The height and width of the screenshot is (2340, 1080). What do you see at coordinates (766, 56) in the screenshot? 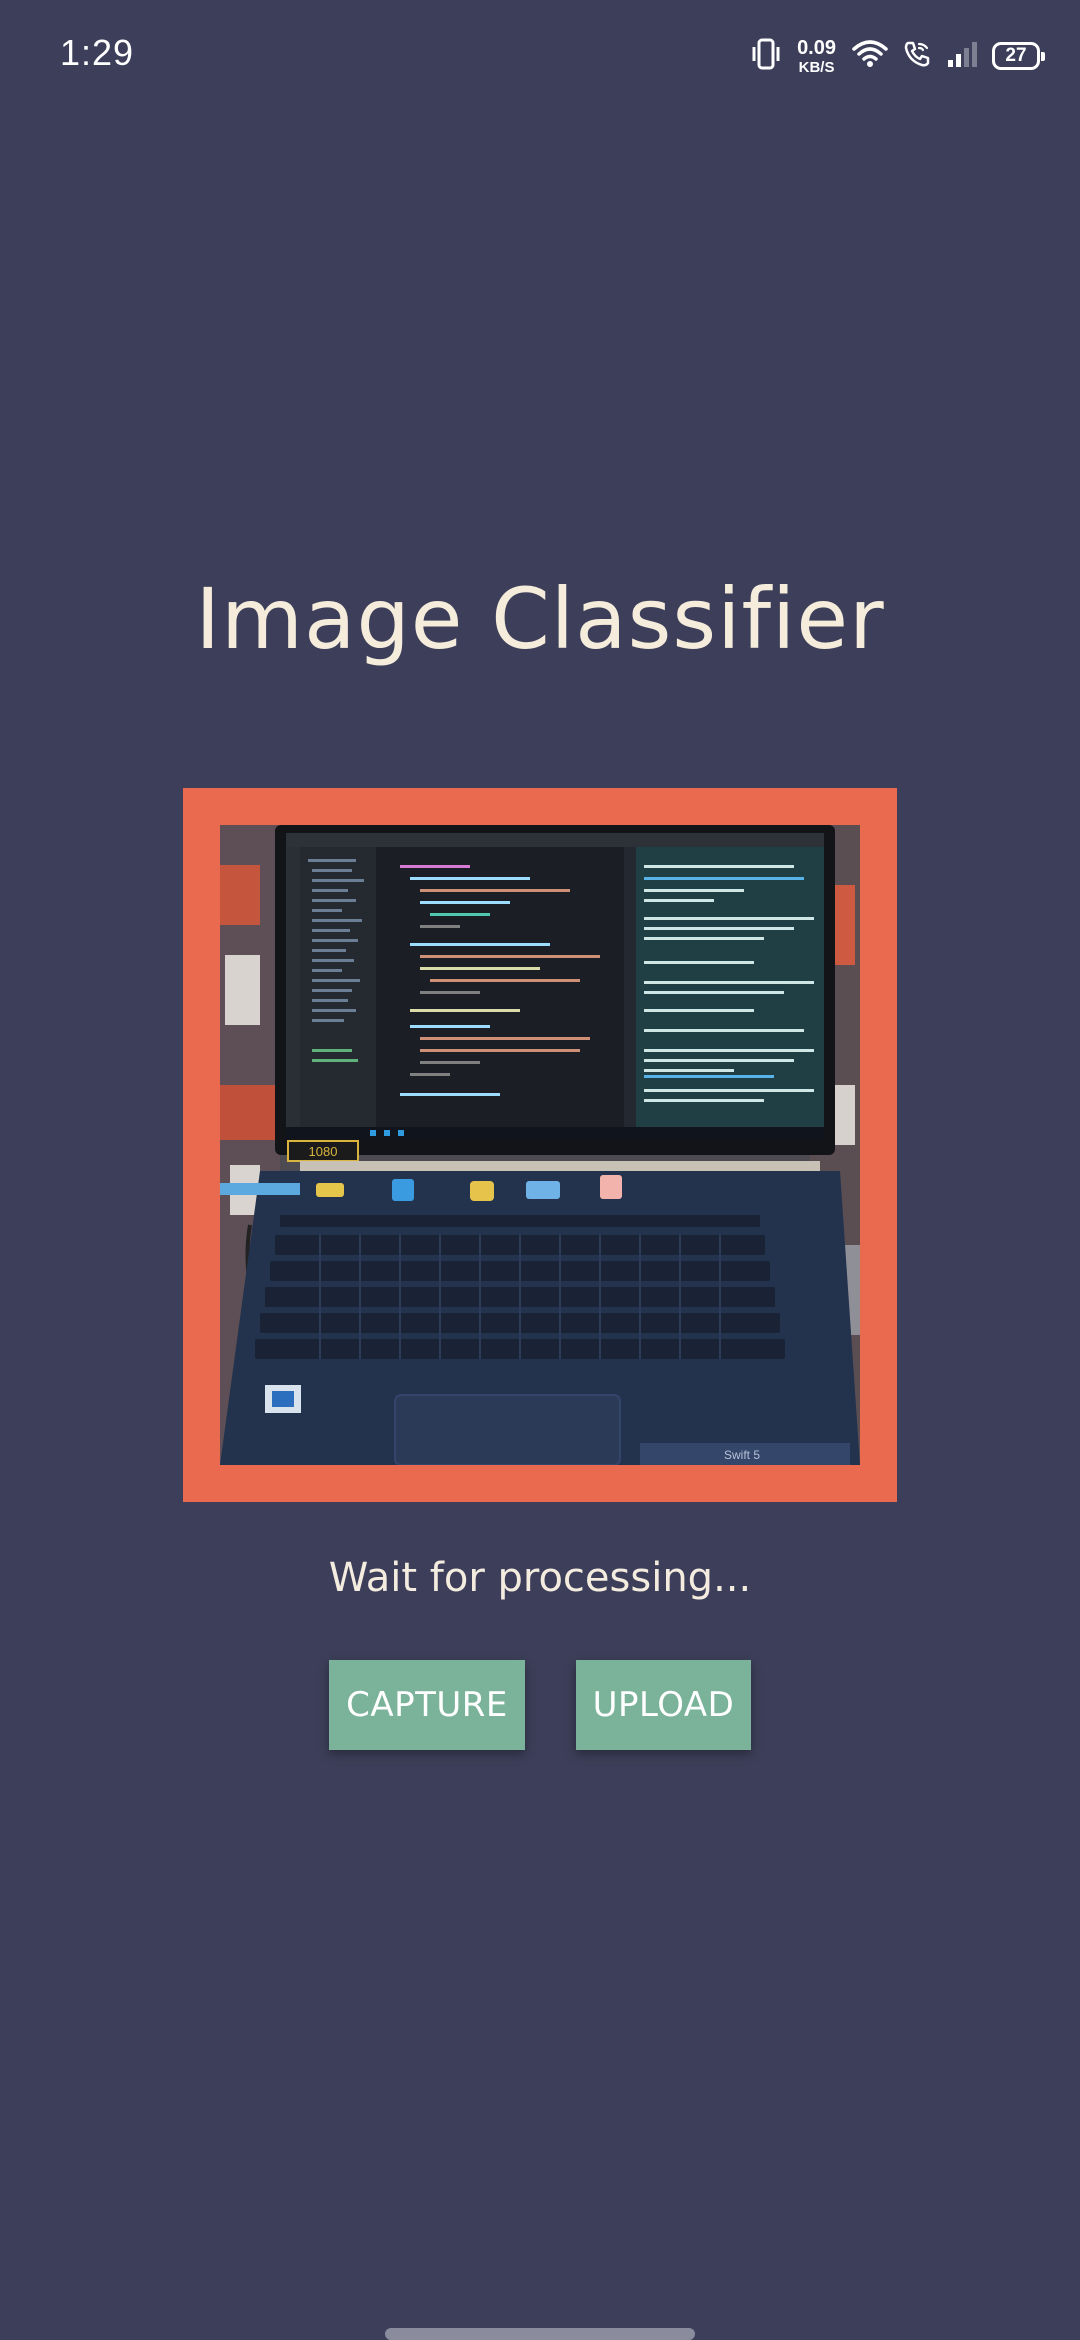
I see `vibrate-icon` at bounding box center [766, 56].